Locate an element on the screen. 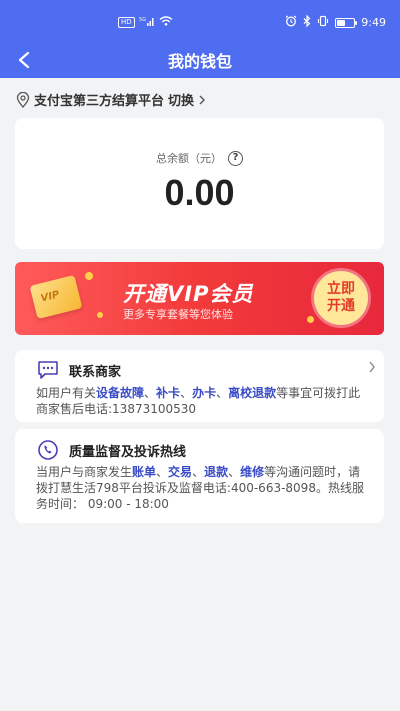  hotline-hl-1: 账单 is located at coordinates (144, 472).